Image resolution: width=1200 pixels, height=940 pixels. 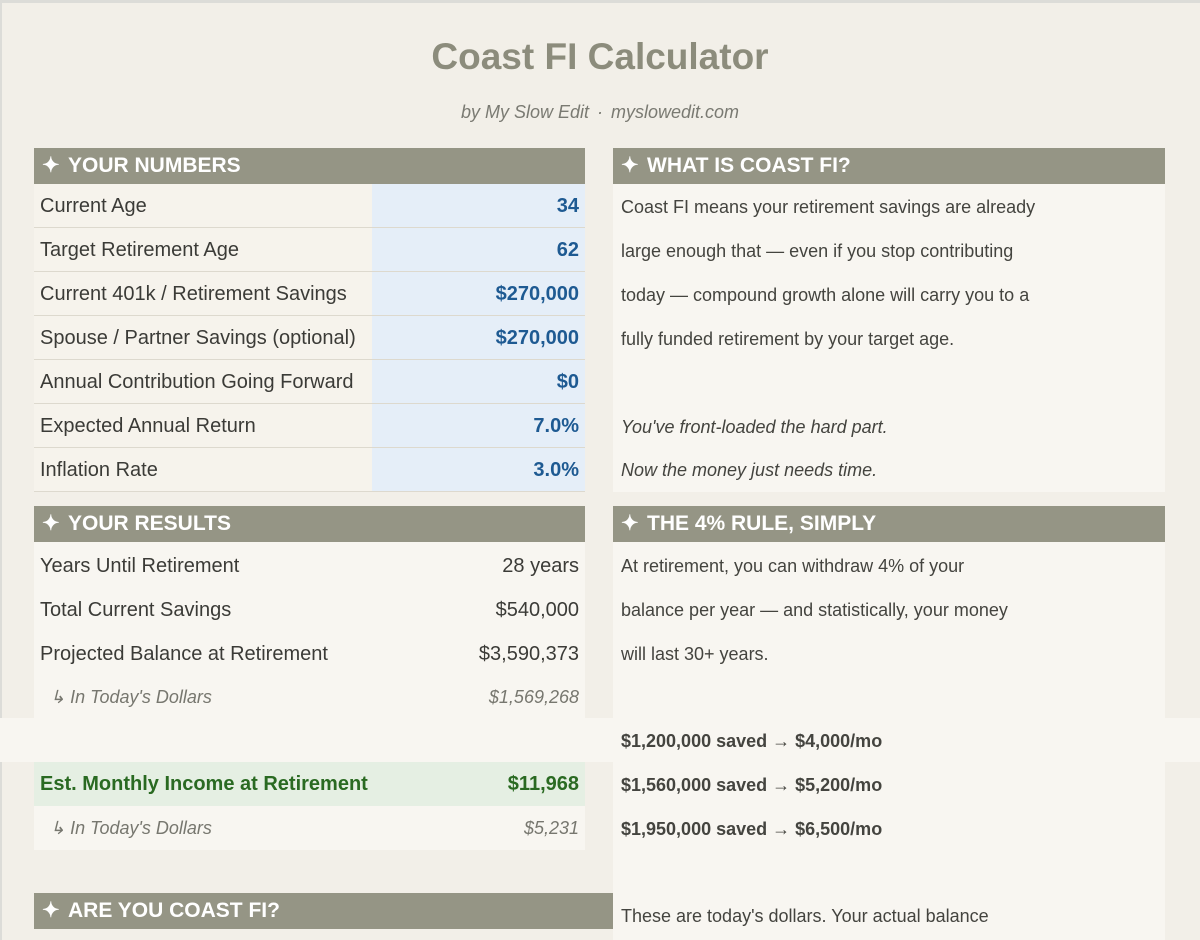 I want to click on expected-return-value: 7.0%, so click(x=556, y=426).